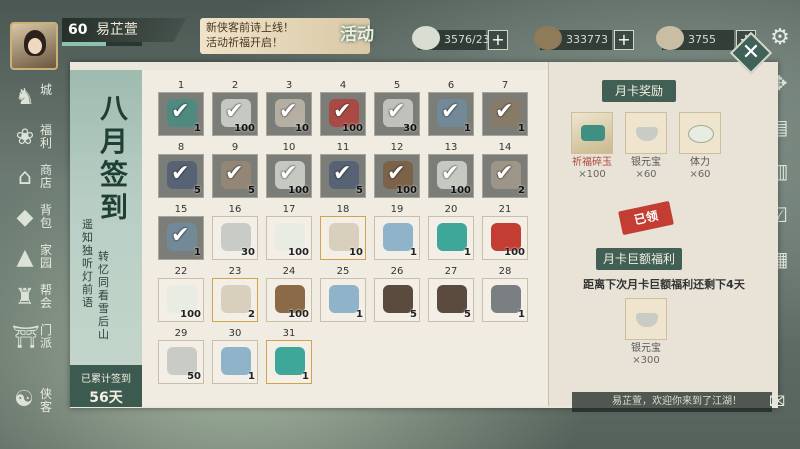  I want to click on day-cell: 20 1, so click(451, 232).